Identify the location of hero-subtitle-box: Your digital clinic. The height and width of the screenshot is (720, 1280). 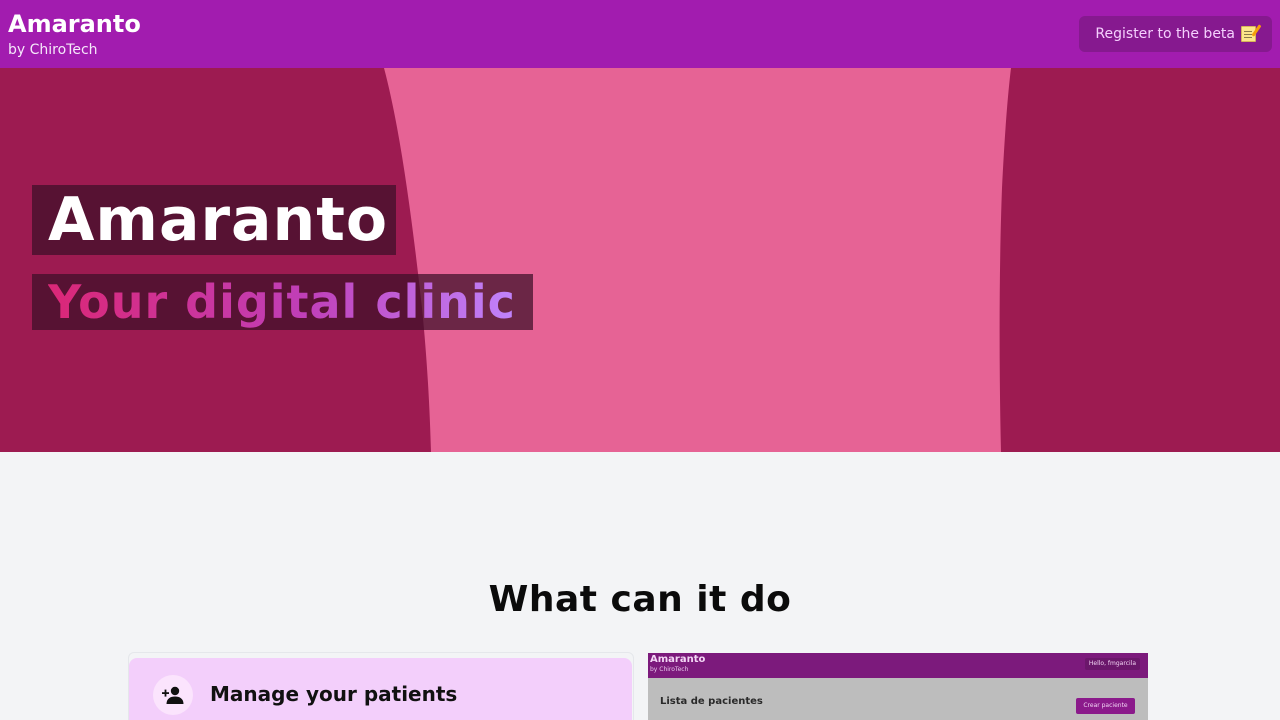
(282, 302).